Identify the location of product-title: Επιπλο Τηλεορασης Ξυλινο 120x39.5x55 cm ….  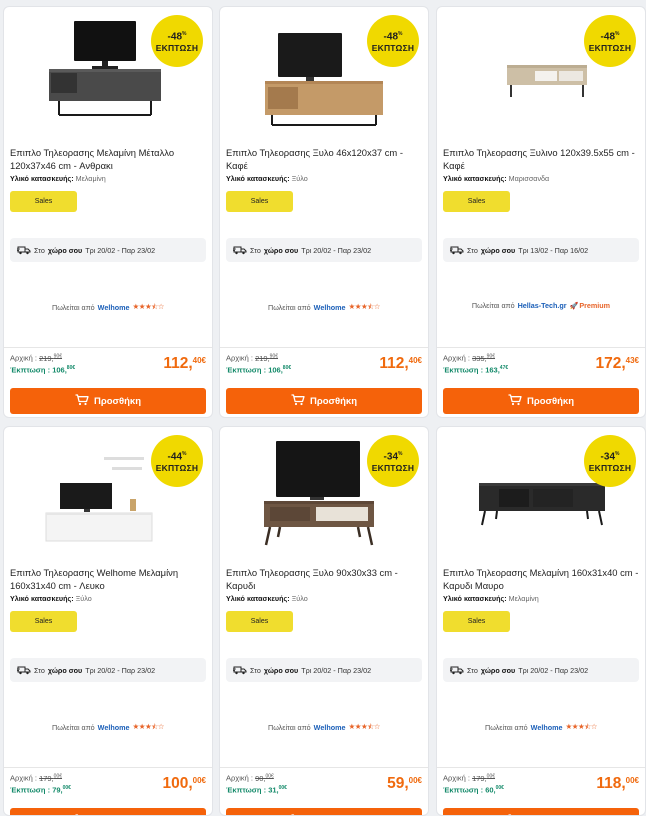
(541, 159).